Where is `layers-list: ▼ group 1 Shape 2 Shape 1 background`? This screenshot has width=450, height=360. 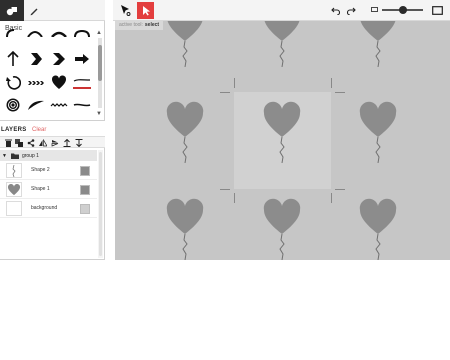 layers-list: ▼ group 1 Shape 2 Shape 1 background is located at coordinates (52, 204).